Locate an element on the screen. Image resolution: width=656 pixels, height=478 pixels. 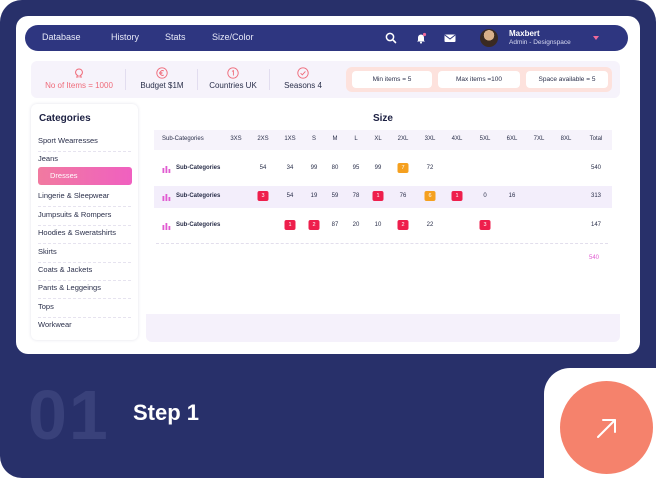
column-header-7xl: 7XL is located at coordinates (539, 139).